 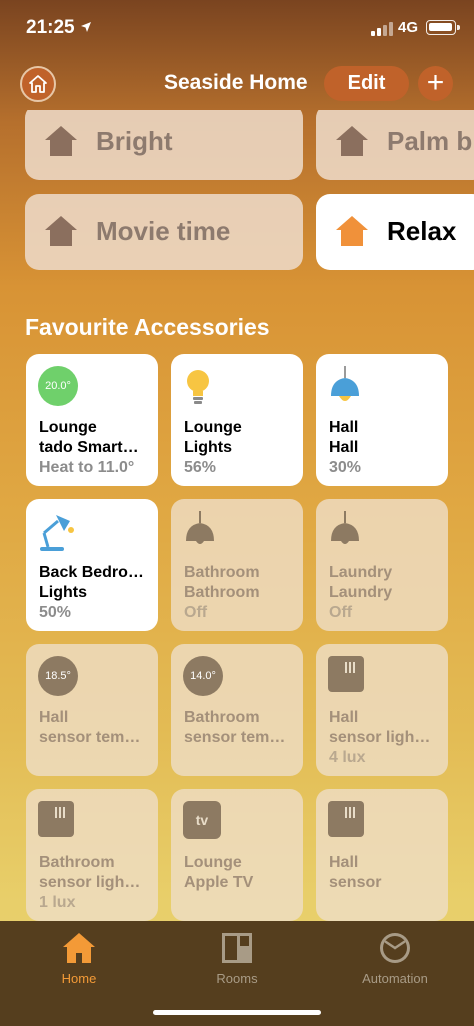 I want to click on home-switcher-button, so click(x=38, y=84).